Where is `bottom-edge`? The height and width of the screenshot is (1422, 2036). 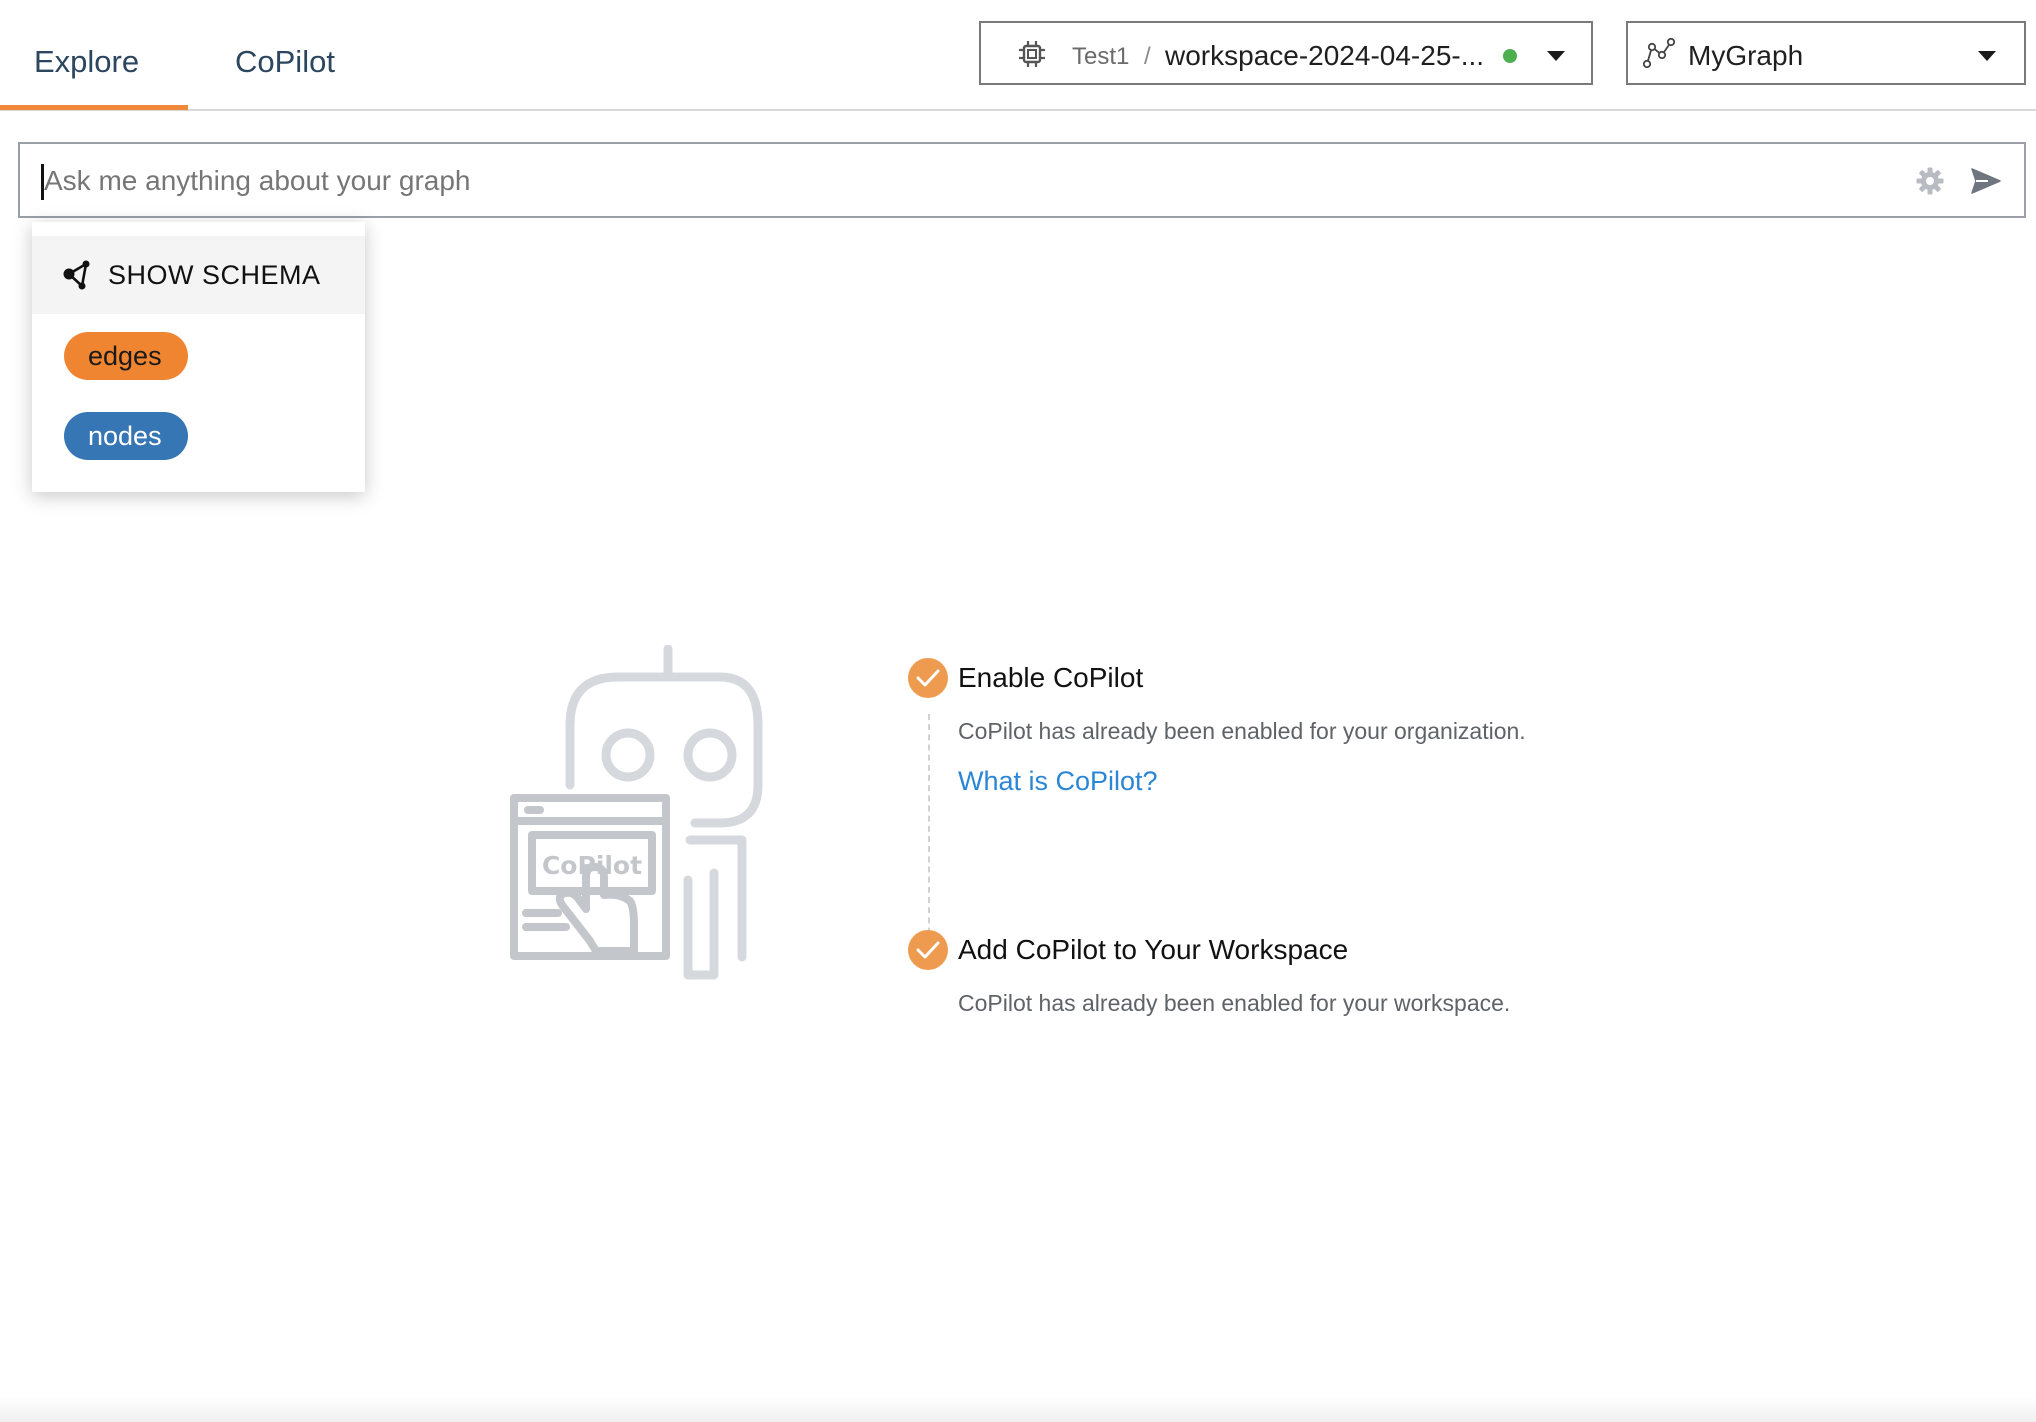 bottom-edge is located at coordinates (1018, 1409).